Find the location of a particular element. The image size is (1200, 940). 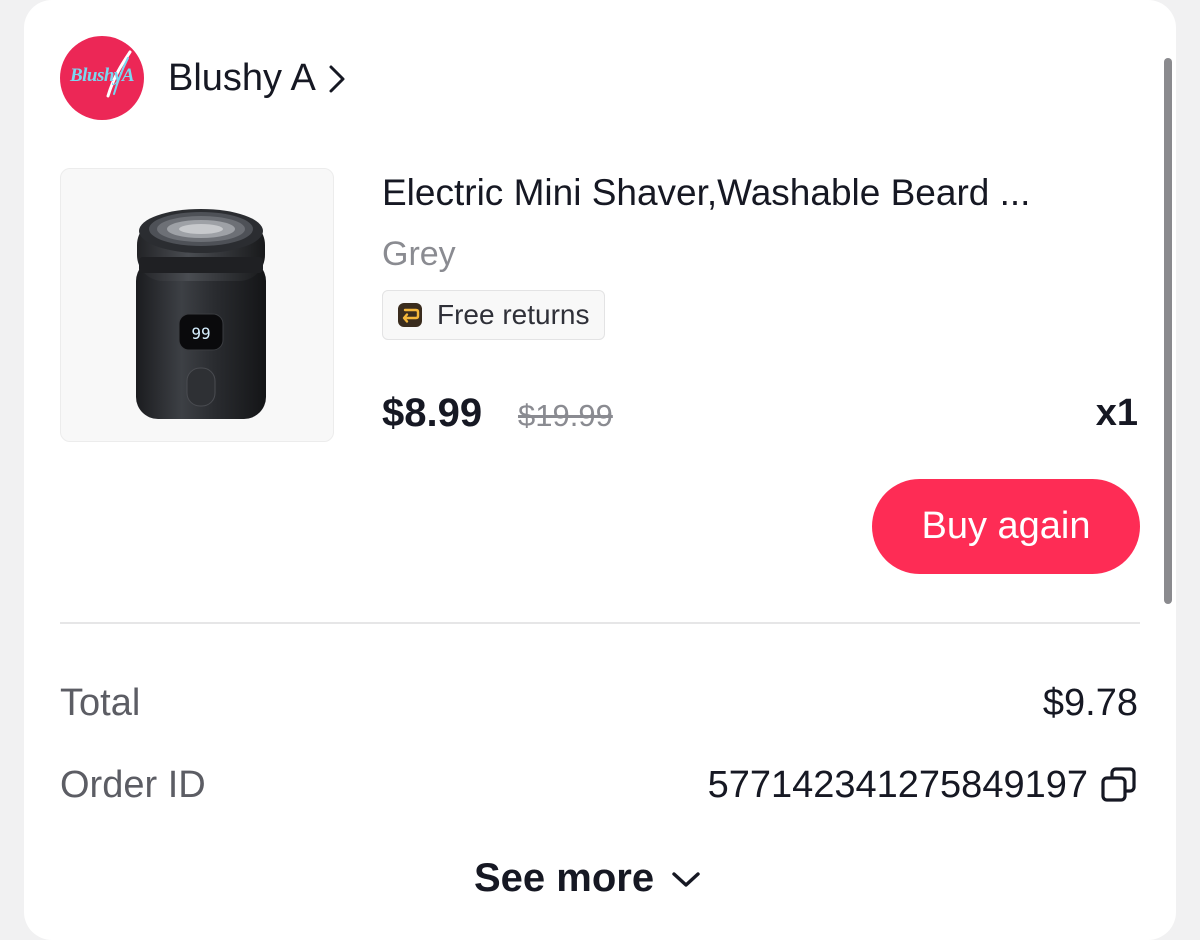

electric-shaver-image: 99 is located at coordinates (201, 314).